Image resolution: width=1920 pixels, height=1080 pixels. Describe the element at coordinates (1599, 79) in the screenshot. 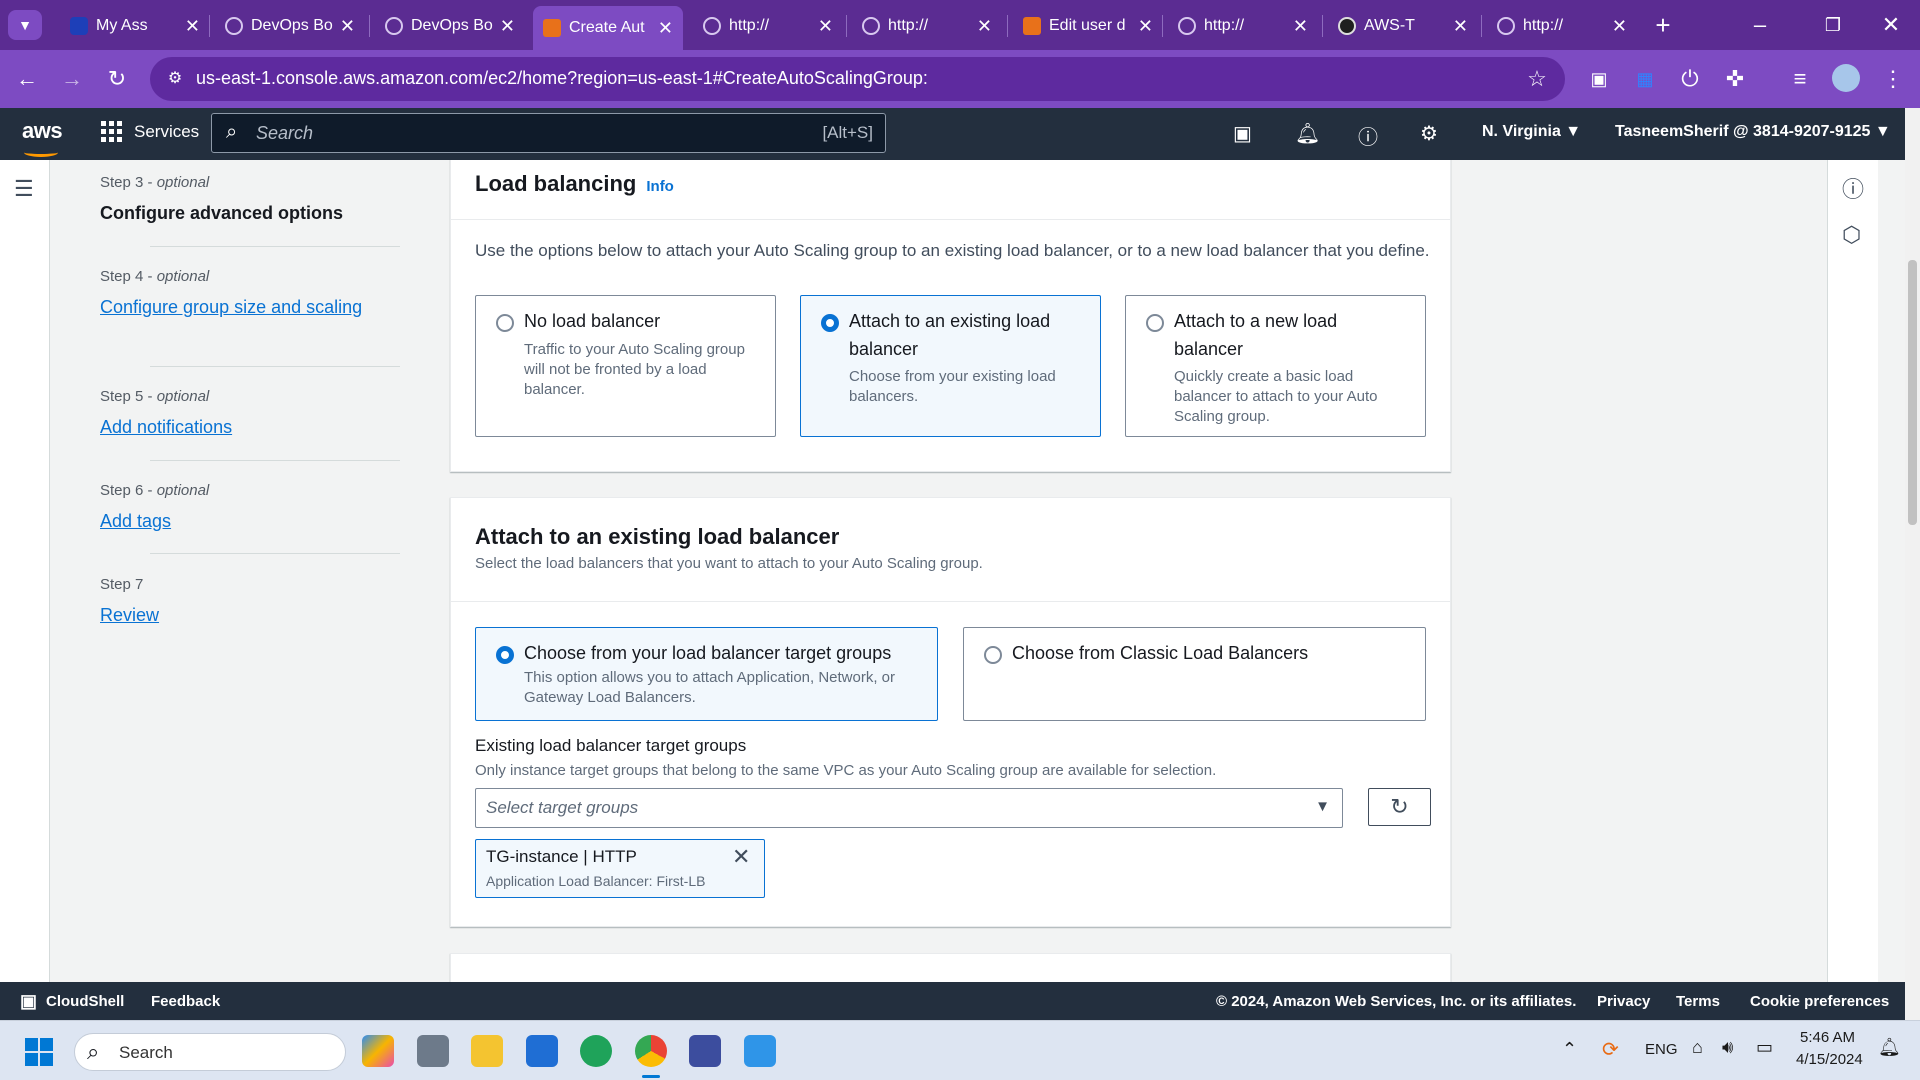

I see `reading-mode-icon: ▣` at that location.